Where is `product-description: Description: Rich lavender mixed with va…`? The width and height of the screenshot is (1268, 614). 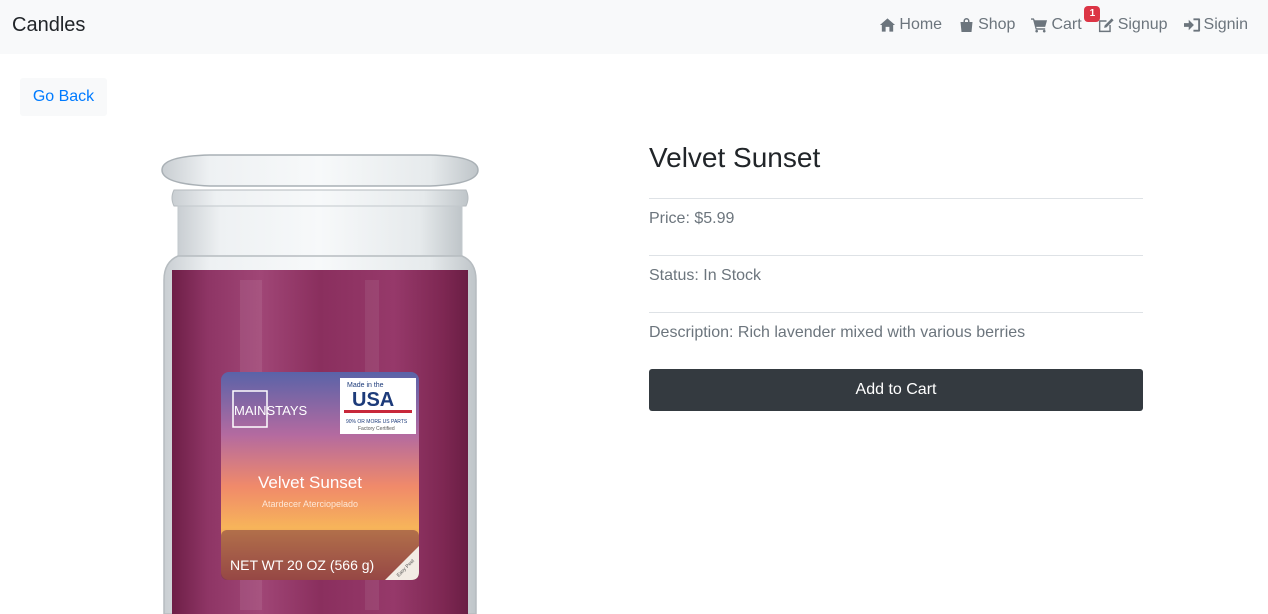 product-description: Description: Rich lavender mixed with va… is located at coordinates (896, 340).